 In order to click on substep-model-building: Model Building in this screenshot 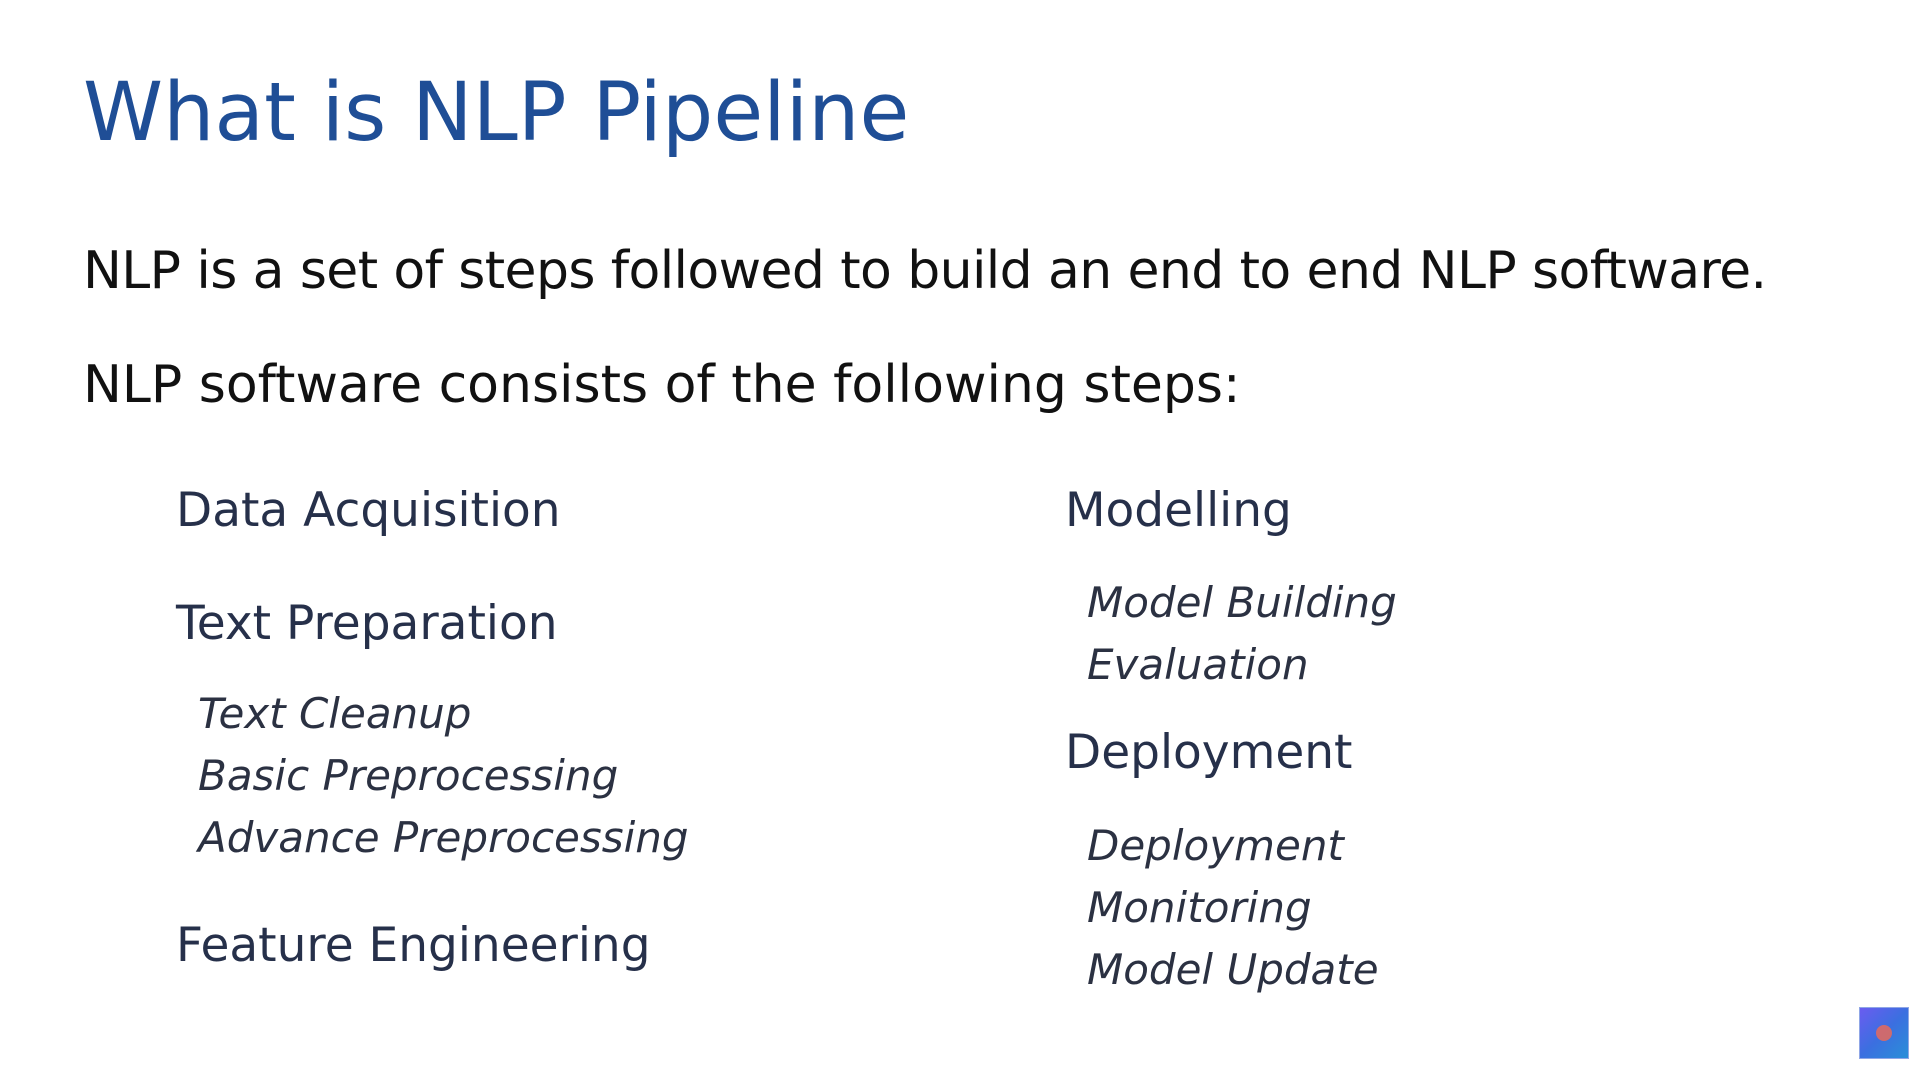, I will do `click(1242, 602)`.